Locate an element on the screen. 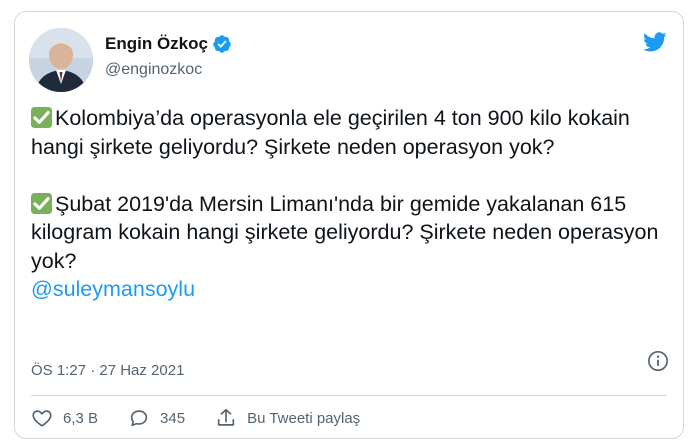 Image resolution: width=700 pixels, height=447 pixels. like-button: 6,3 B is located at coordinates (64, 418).